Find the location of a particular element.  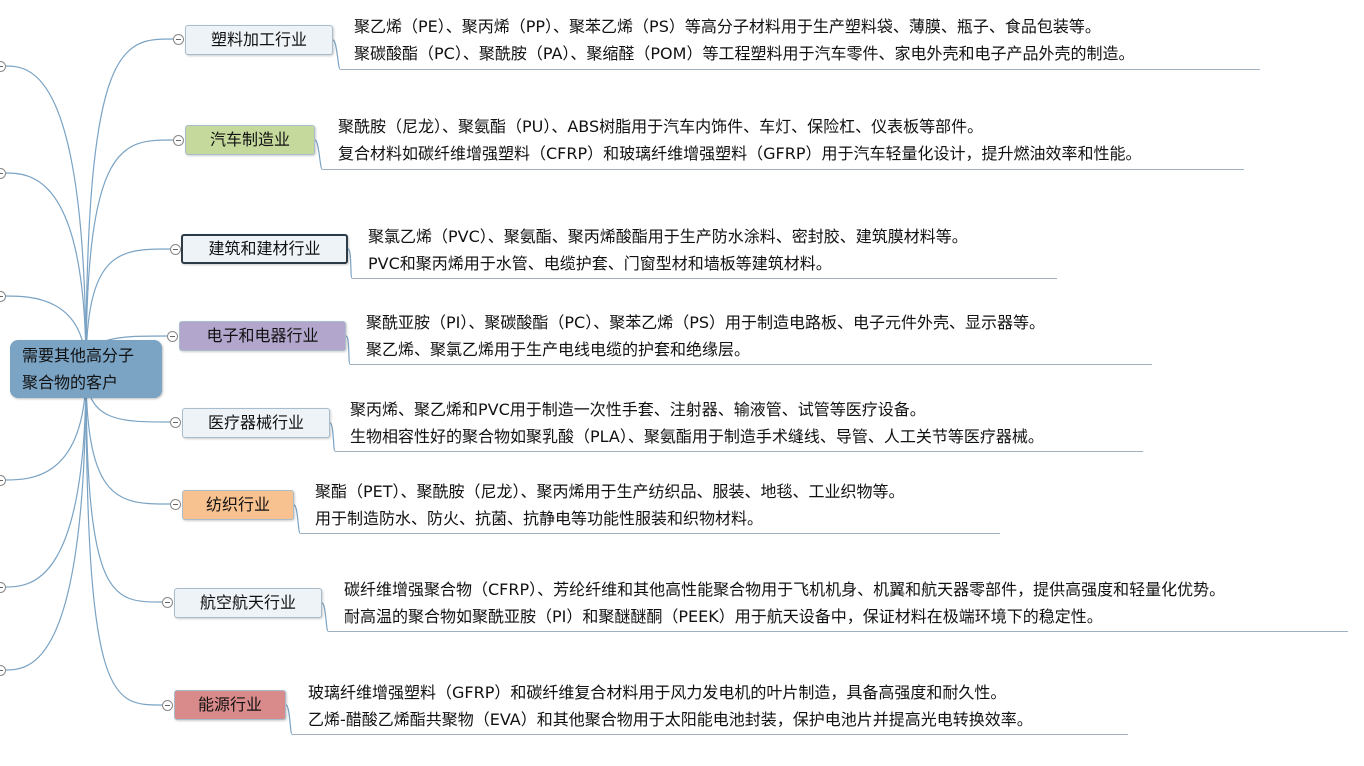

branch-label: 医疗器械行业 is located at coordinates (255, 422).